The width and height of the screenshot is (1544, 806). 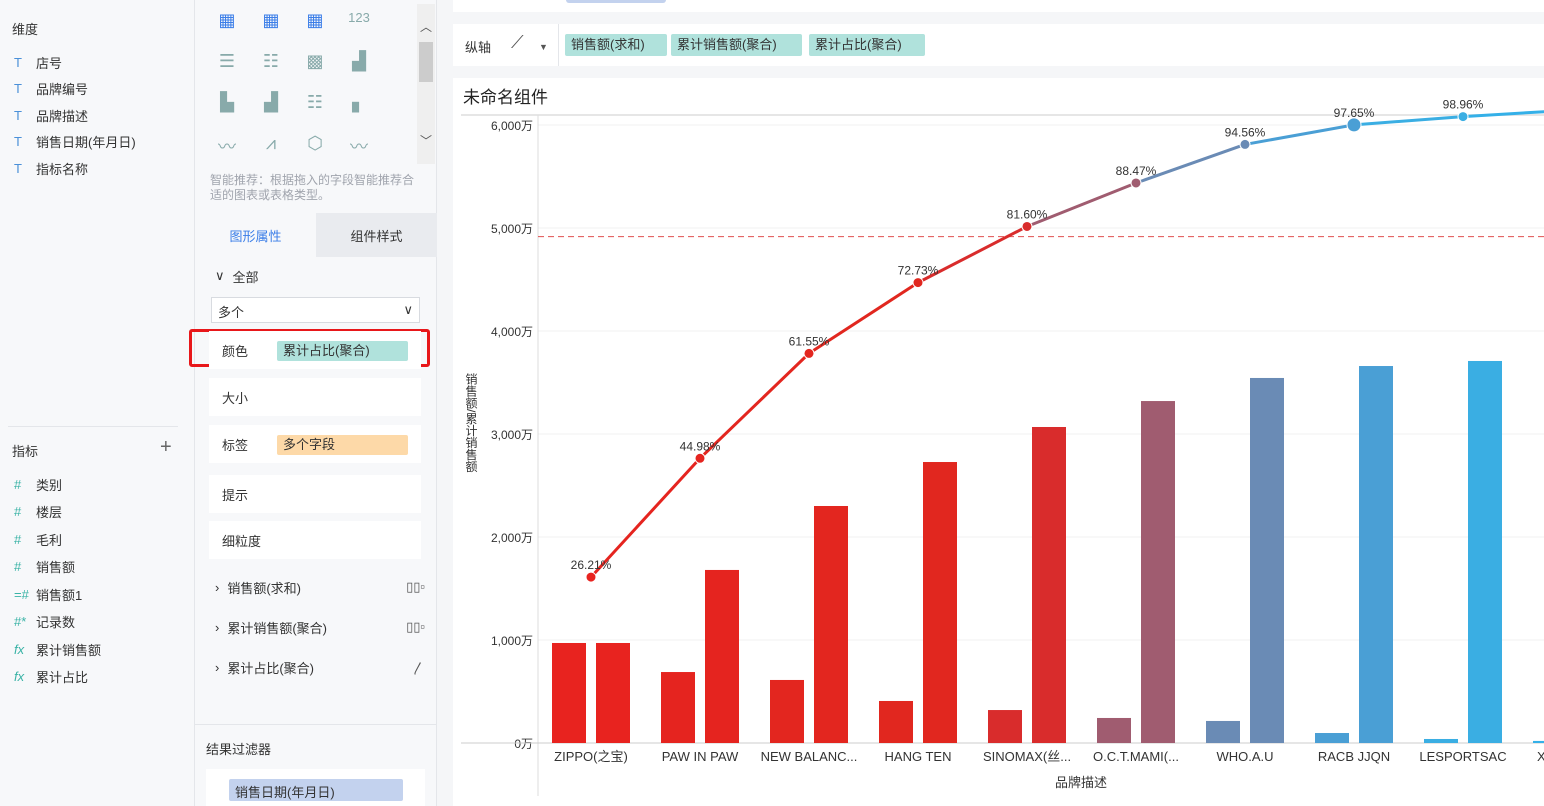 What do you see at coordinates (376, 235) in the screenshot?
I see `tab-component-style: 组件样式` at bounding box center [376, 235].